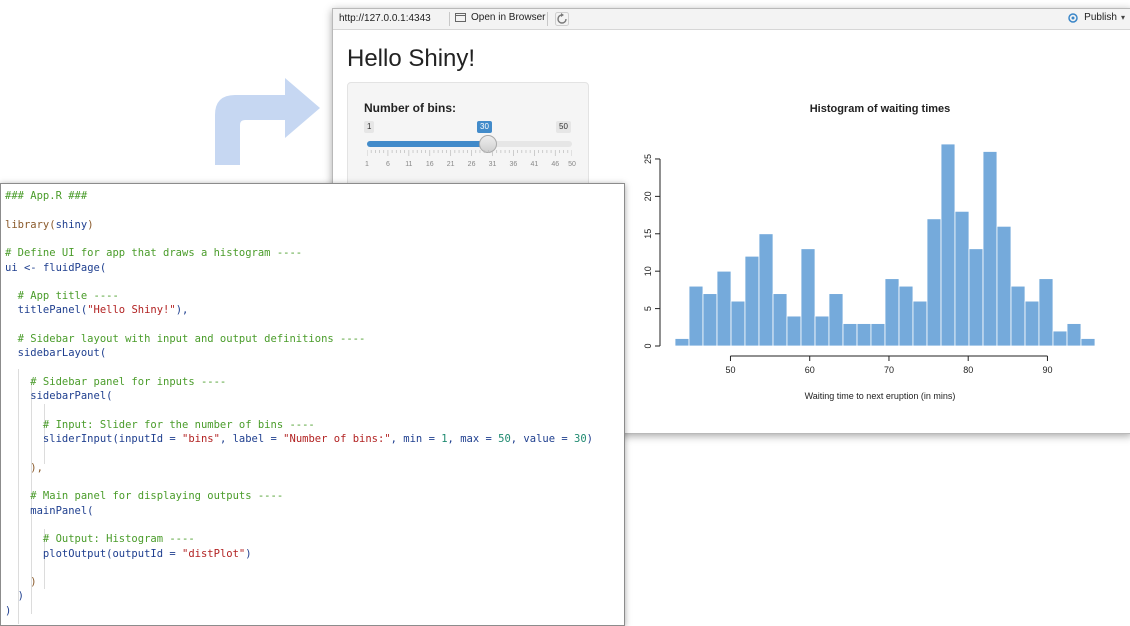  Describe the element at coordinates (337, 439) in the screenshot. I see `code-token: "Number of bins:"` at that location.